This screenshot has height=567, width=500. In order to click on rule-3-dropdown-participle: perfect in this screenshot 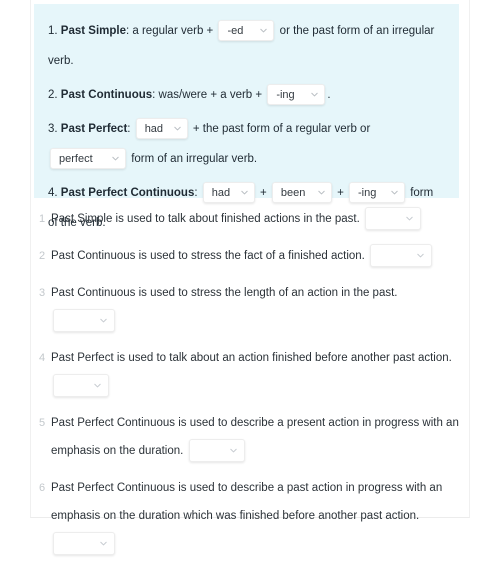, I will do `click(88, 159)`.